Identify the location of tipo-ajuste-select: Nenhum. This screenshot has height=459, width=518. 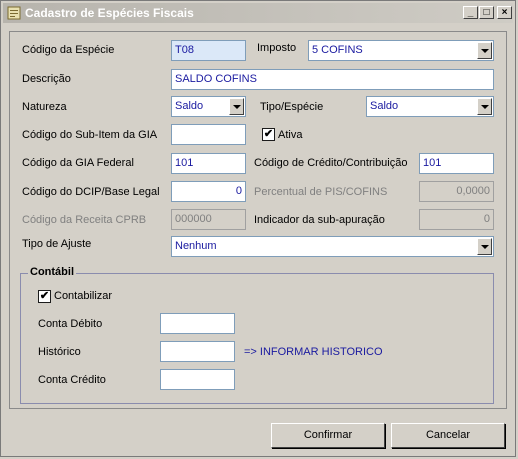
(332, 246).